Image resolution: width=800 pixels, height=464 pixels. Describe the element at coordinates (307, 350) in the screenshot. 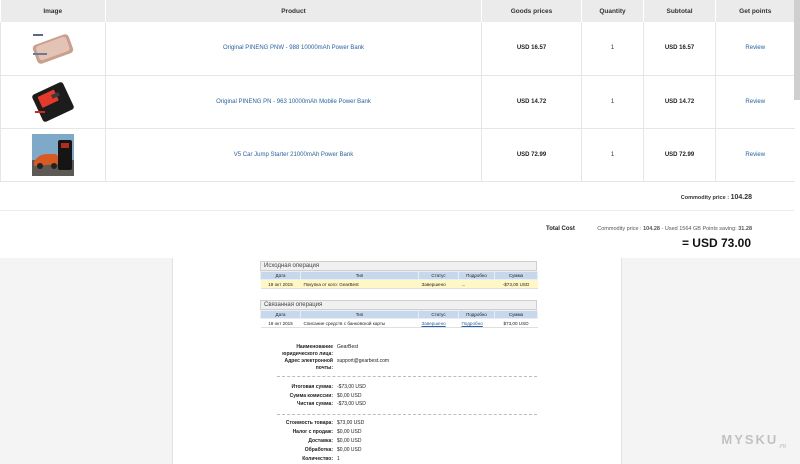

I see `legal-name-label: Наименование юридического лица:` at that location.